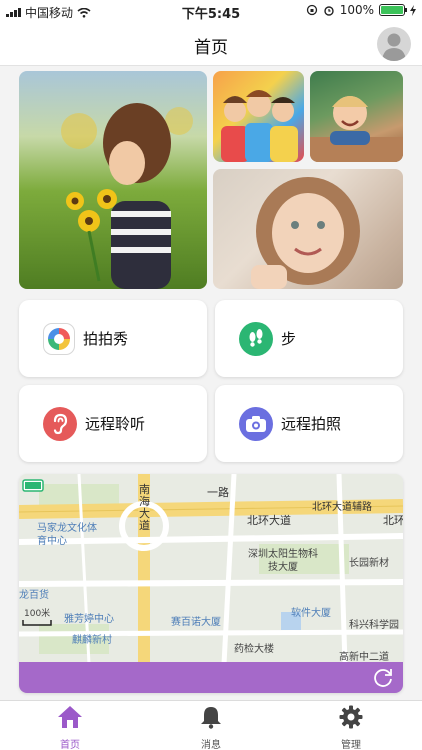 This screenshot has width=422, height=750. I want to click on avatar, so click(394, 44).